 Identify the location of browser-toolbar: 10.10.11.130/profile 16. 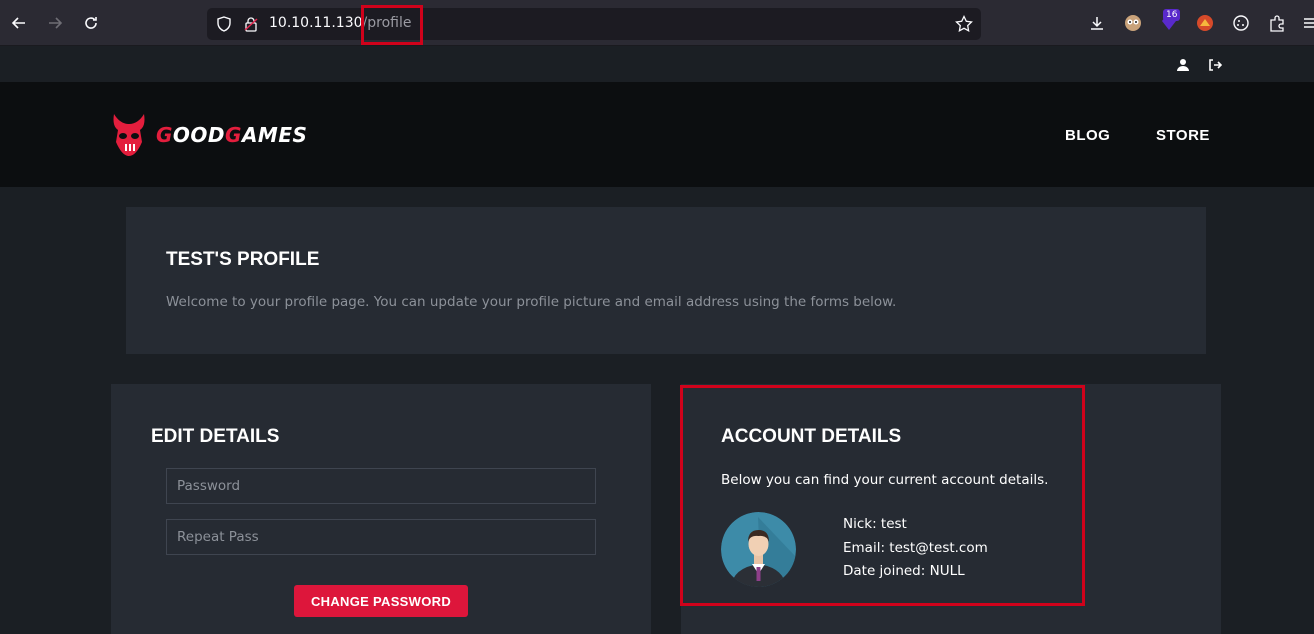
(657, 23).